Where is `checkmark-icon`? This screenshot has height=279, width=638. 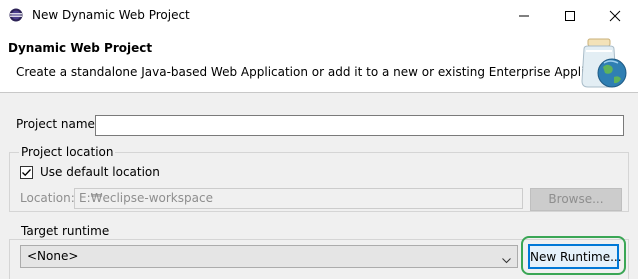 checkmark-icon is located at coordinates (26, 173).